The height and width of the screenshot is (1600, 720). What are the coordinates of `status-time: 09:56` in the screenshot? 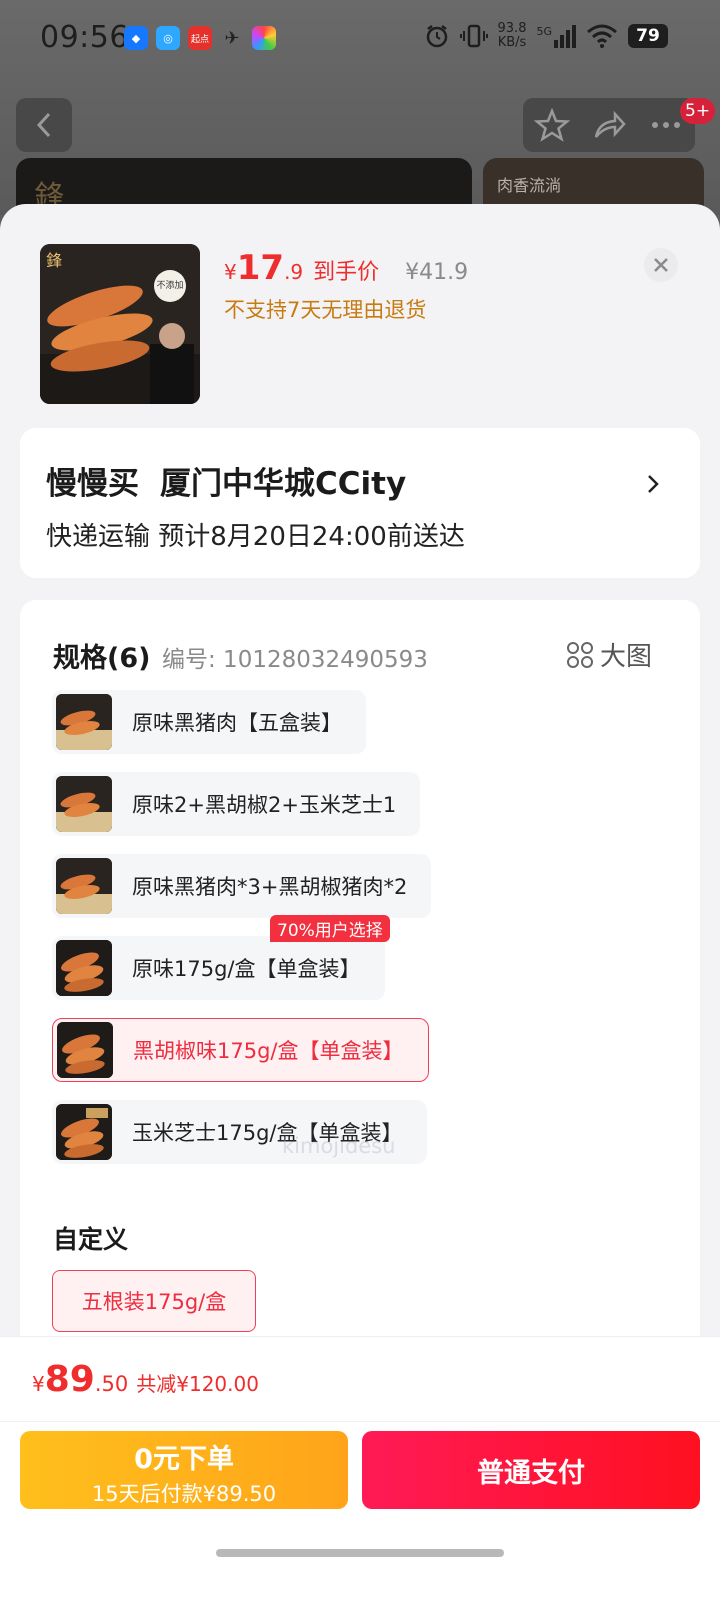 It's located at (84, 37).